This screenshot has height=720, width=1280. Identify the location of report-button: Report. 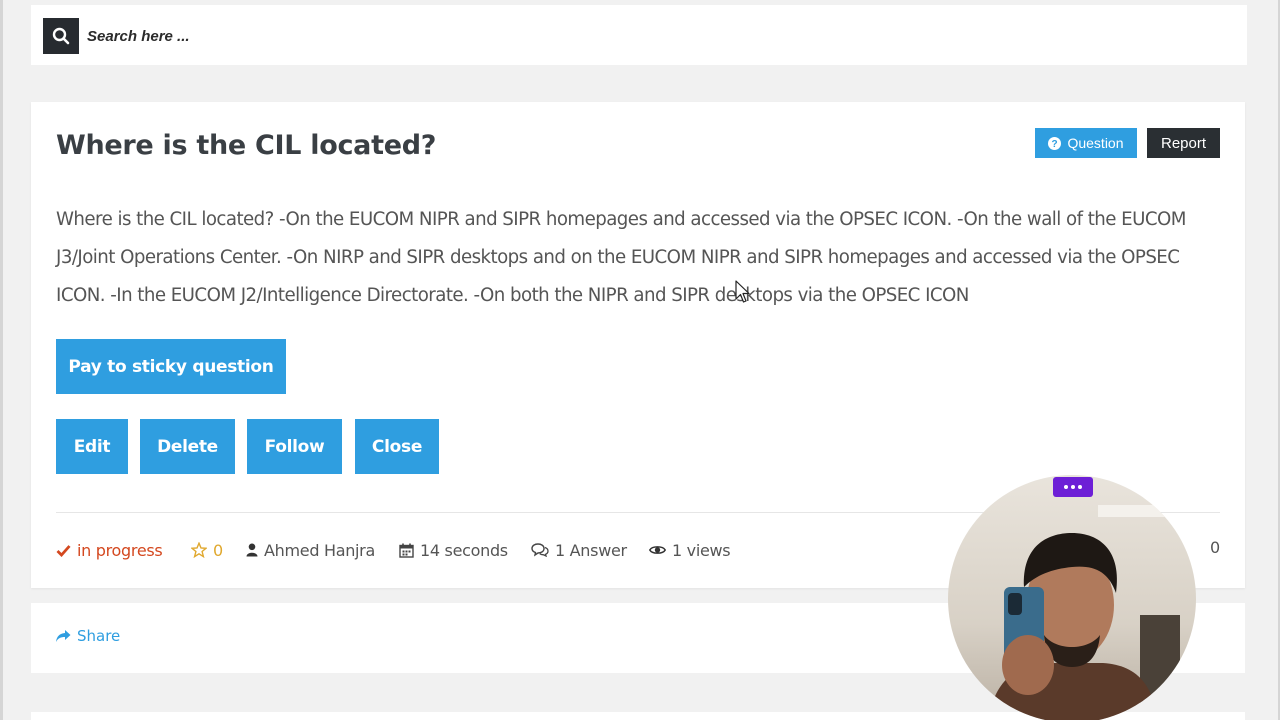
(1183, 143).